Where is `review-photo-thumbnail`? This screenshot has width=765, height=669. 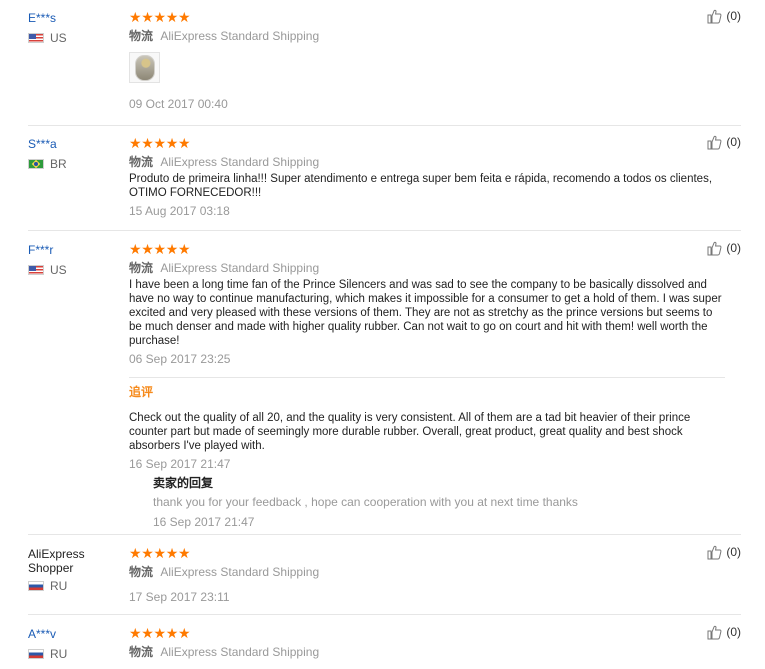
review-photo-thumbnail is located at coordinates (144, 67).